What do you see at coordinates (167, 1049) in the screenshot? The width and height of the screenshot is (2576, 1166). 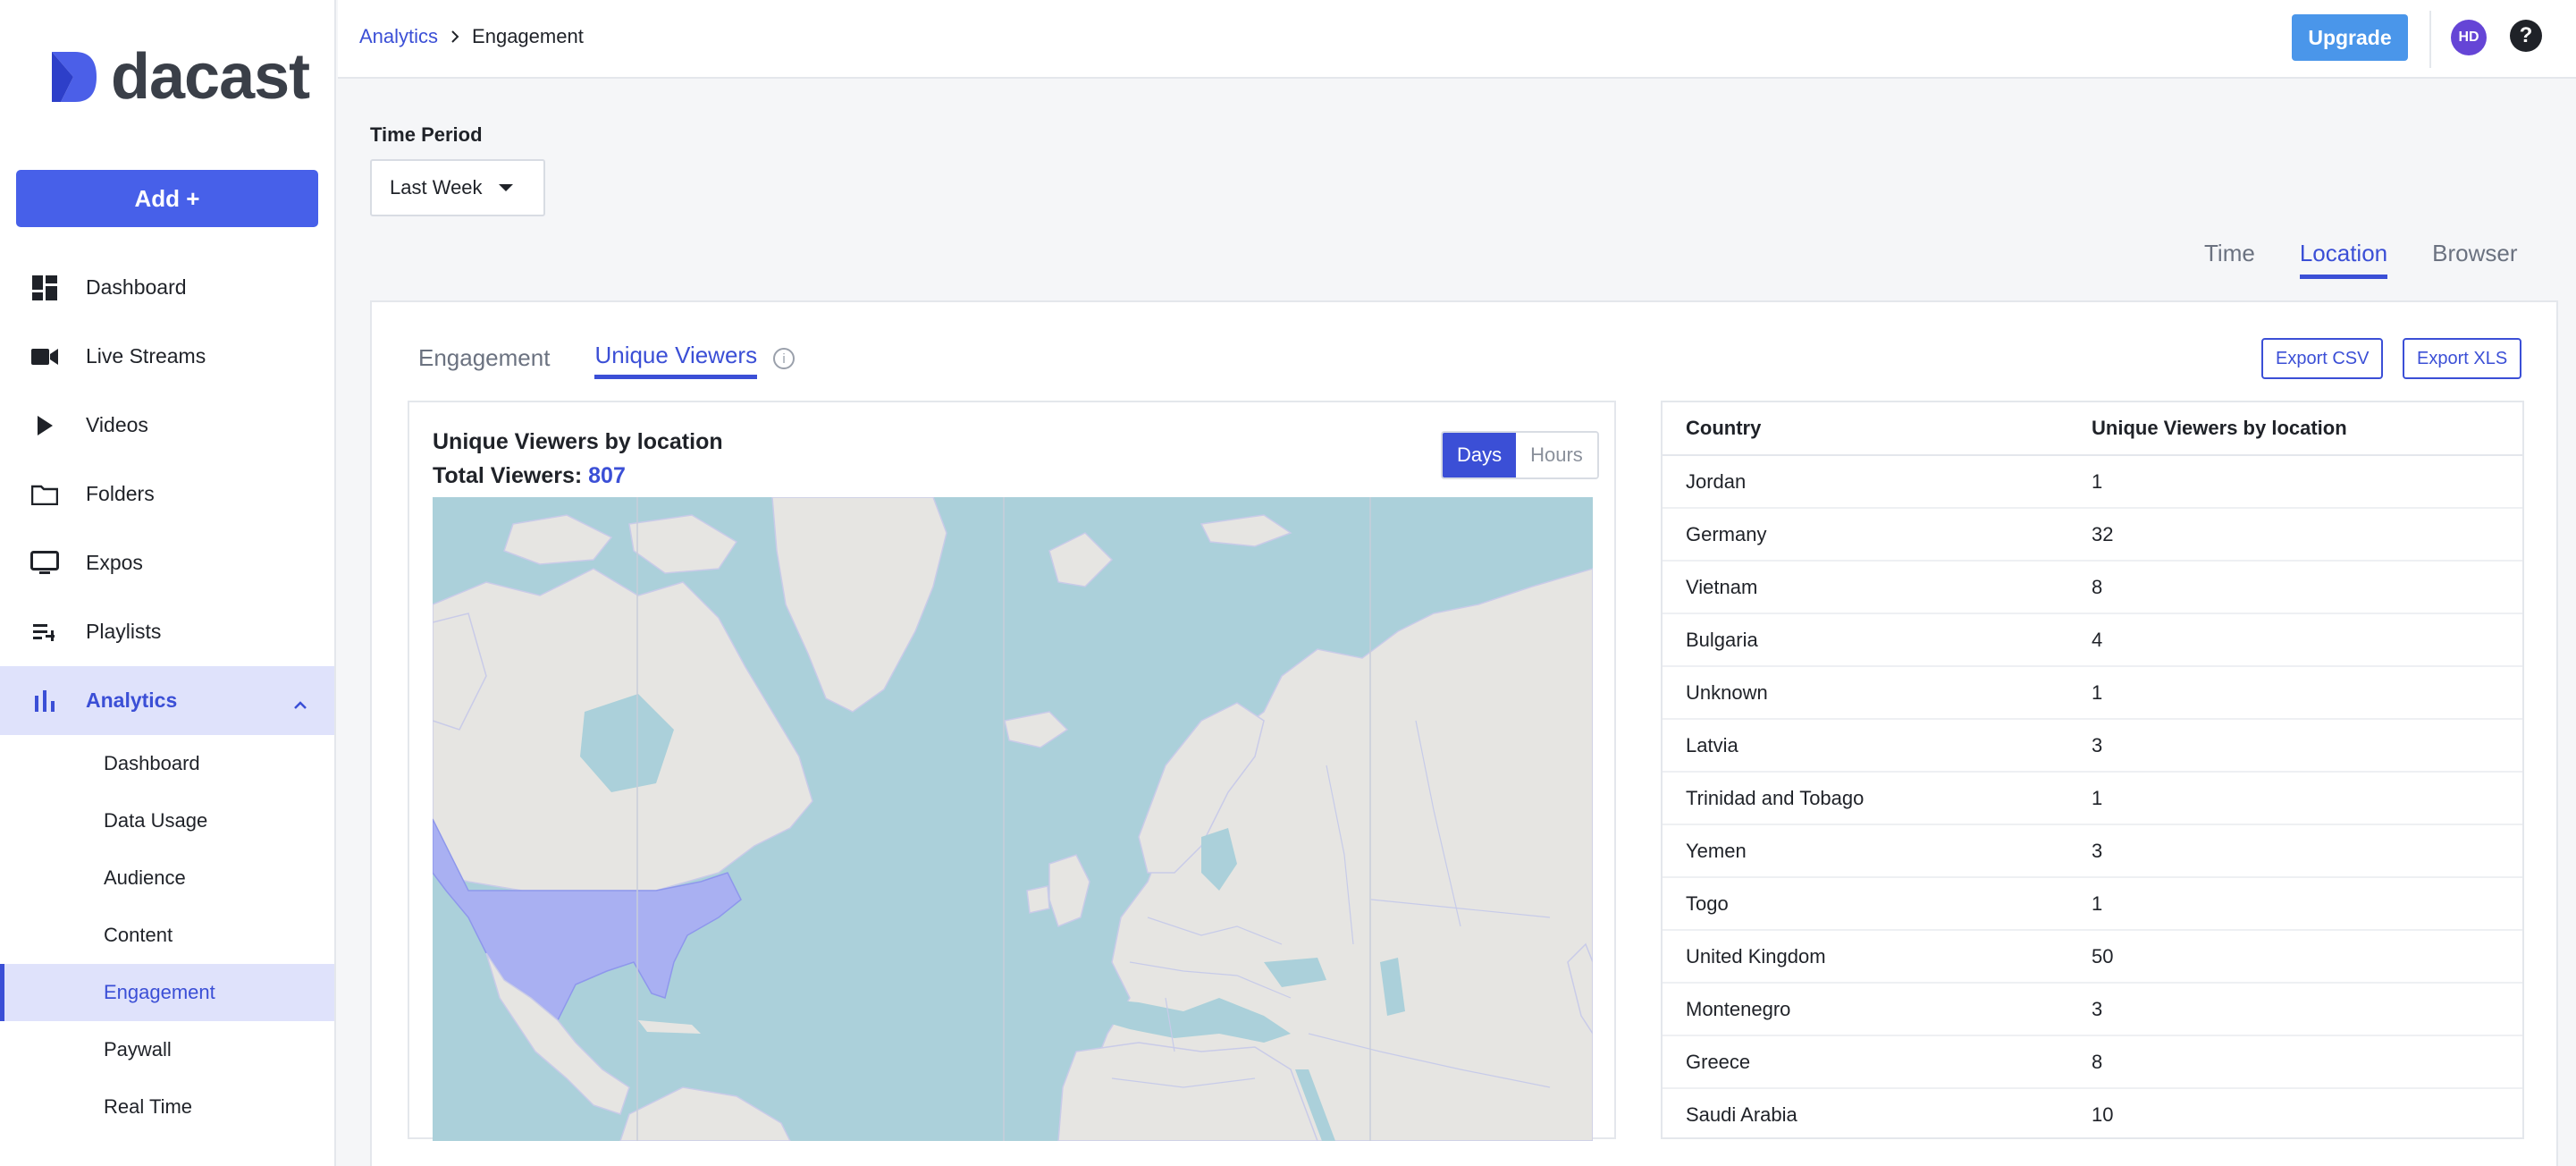 I see `subnav-item-paywall: Paywall` at bounding box center [167, 1049].